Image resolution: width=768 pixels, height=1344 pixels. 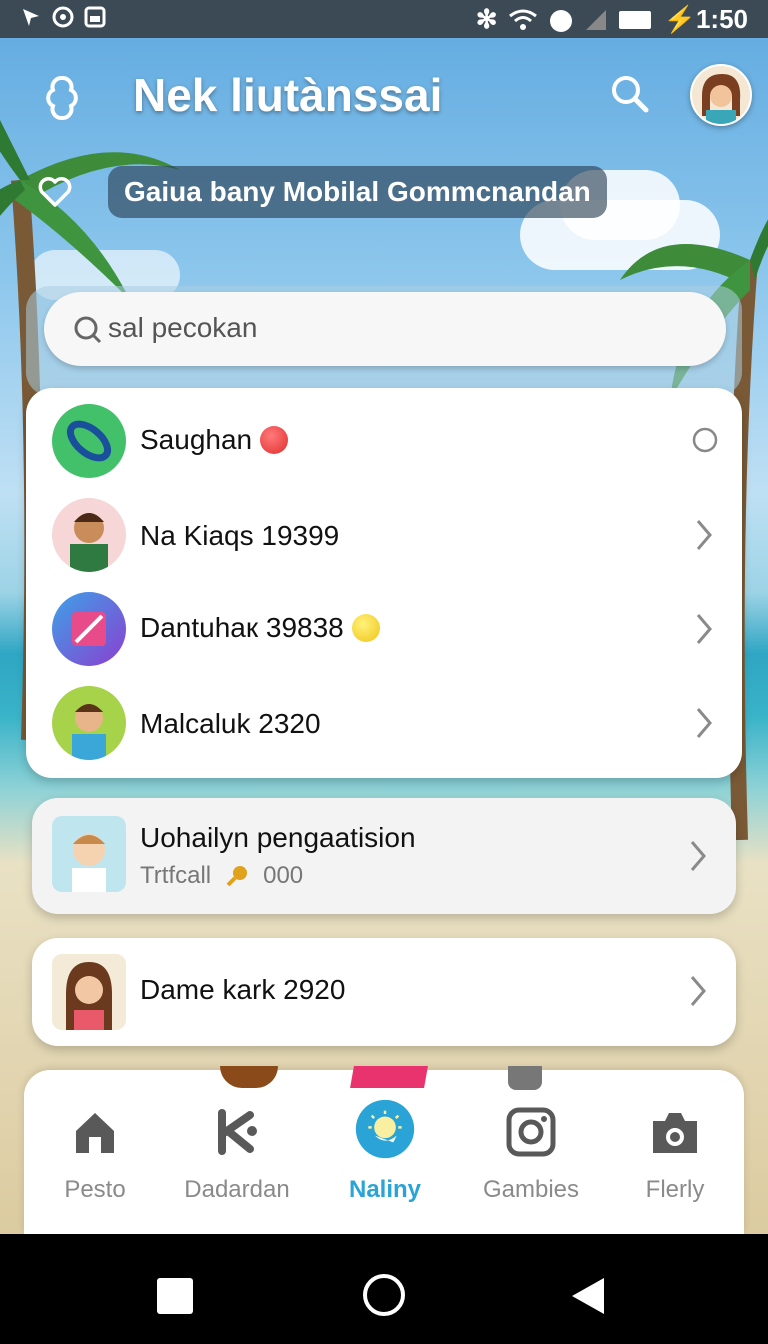 I want to click on list-item: Saughan, so click(x=384, y=441).